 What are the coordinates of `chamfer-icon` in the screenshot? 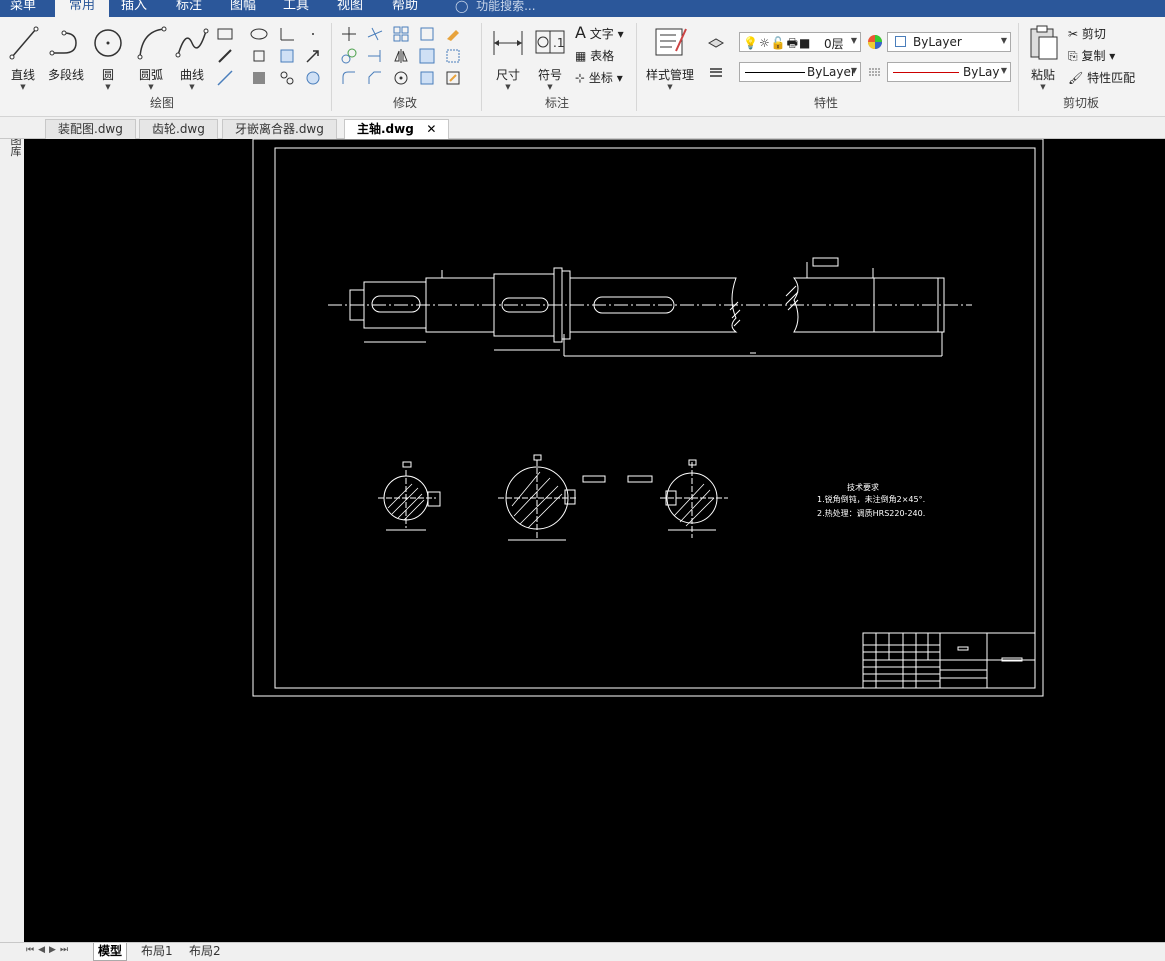 It's located at (375, 78).